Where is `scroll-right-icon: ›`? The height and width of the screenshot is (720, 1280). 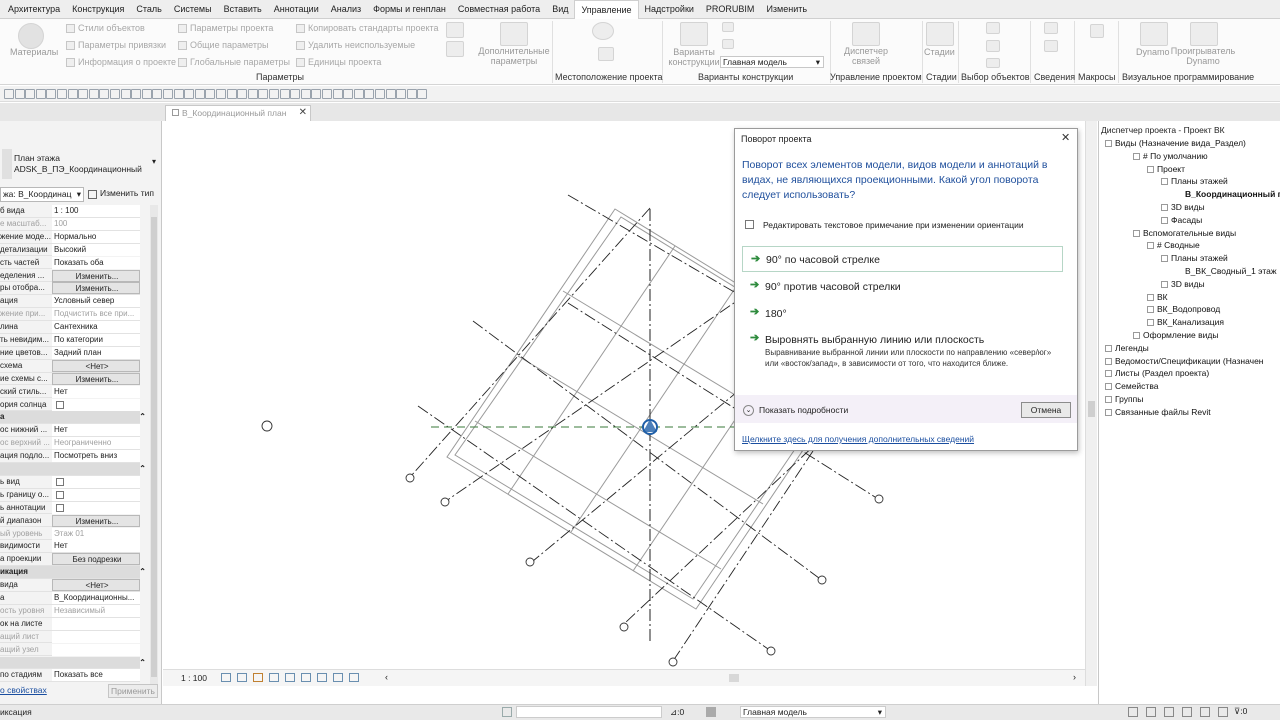 scroll-right-icon: › is located at coordinates (1074, 677).